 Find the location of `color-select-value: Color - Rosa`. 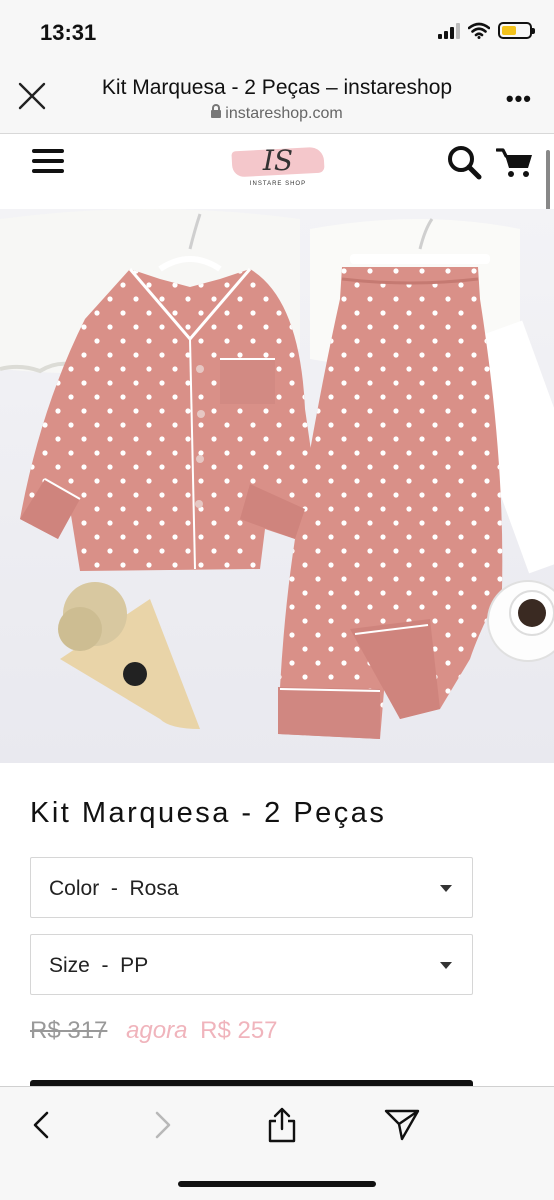

color-select-value: Color - Rosa is located at coordinates (114, 888).